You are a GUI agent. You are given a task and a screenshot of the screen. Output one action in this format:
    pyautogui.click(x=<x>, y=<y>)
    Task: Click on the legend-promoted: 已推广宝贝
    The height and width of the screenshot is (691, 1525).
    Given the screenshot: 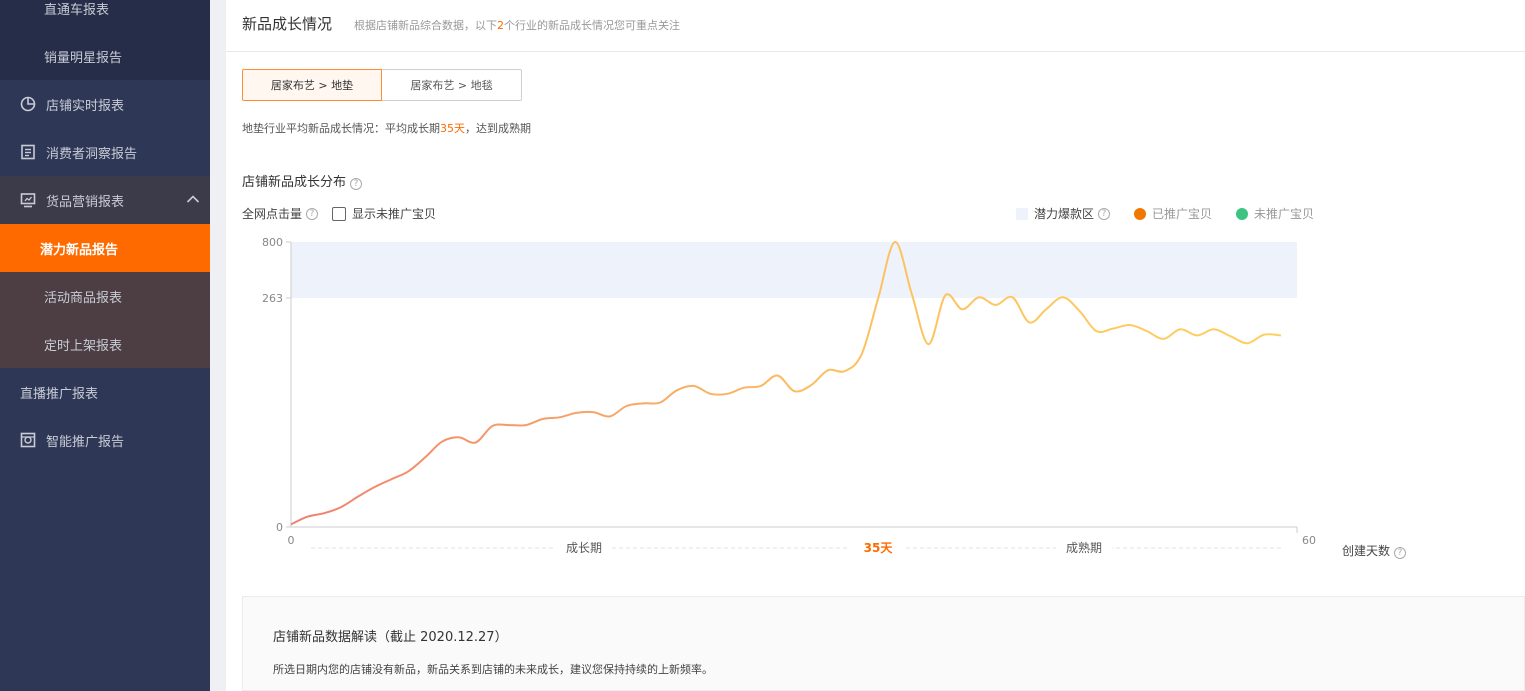 What is the action you would take?
    pyautogui.click(x=1173, y=213)
    